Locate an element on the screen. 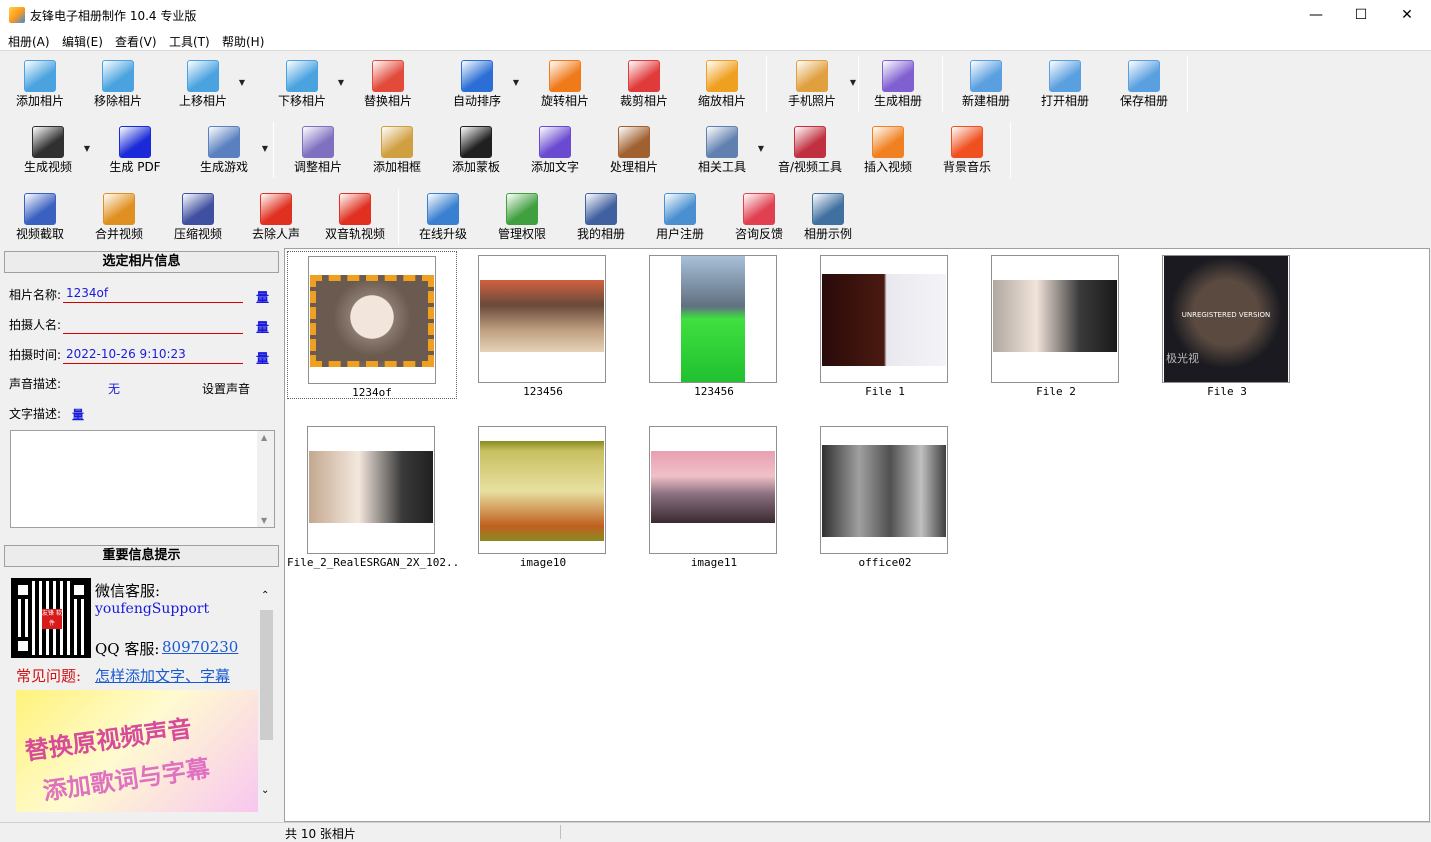 This screenshot has width=1431, height=842. toolbar-button-build-album: 生成相册 is located at coordinates (898, 83).